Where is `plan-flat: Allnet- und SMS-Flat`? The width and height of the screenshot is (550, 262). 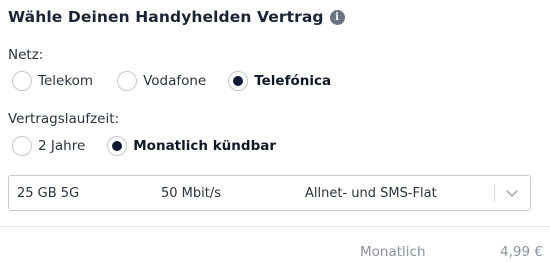
plan-flat: Allnet- und SMS-Flat is located at coordinates (371, 193).